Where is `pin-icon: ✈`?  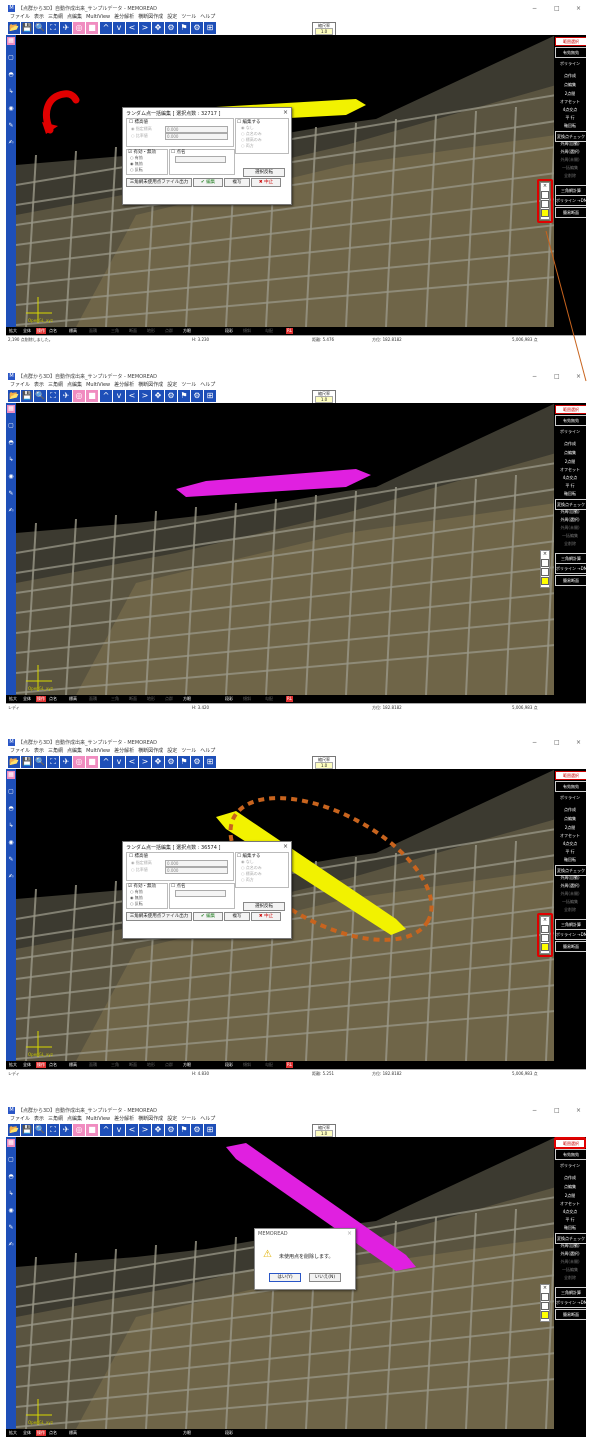
pin-icon: ✈ is located at coordinates (66, 1130).